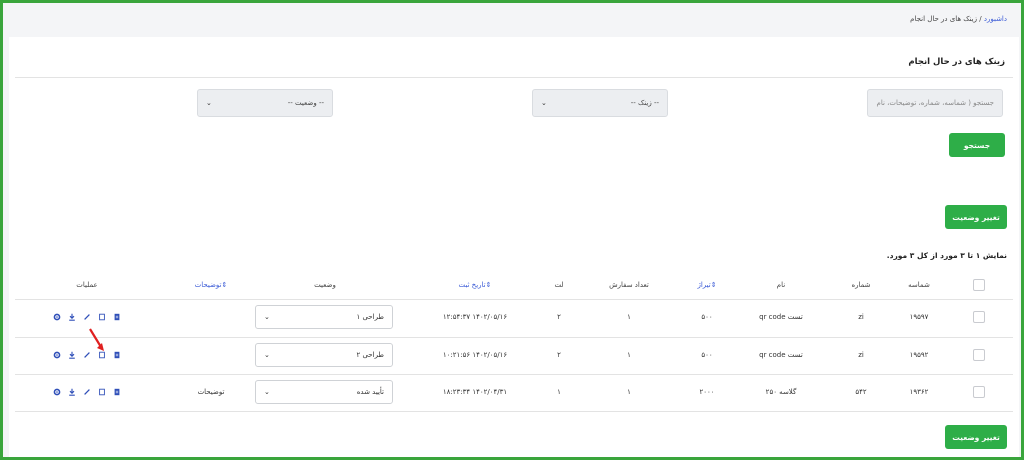  I want to click on column-header-circulation: ⇕تیراژ, so click(706, 285).